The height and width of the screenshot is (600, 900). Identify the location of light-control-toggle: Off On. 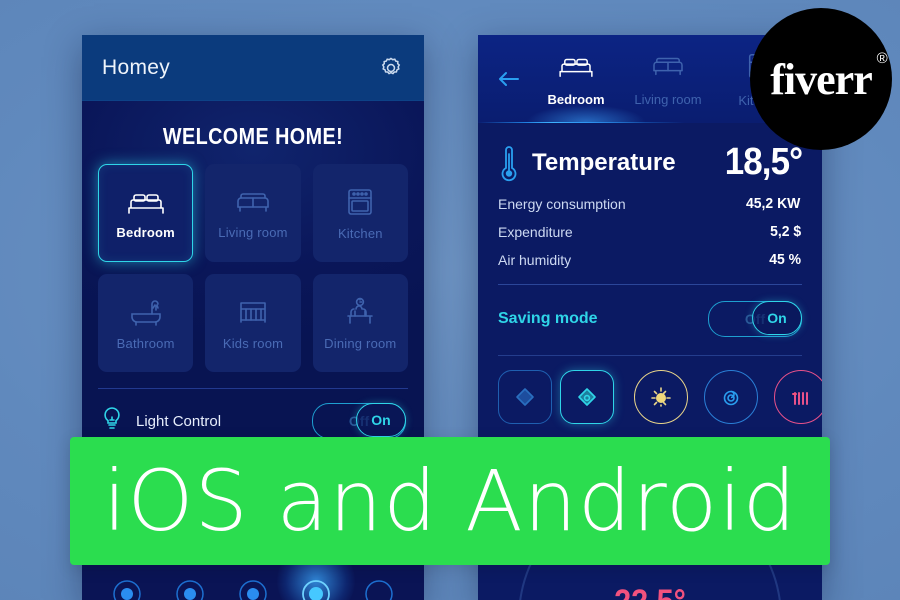
(359, 421).